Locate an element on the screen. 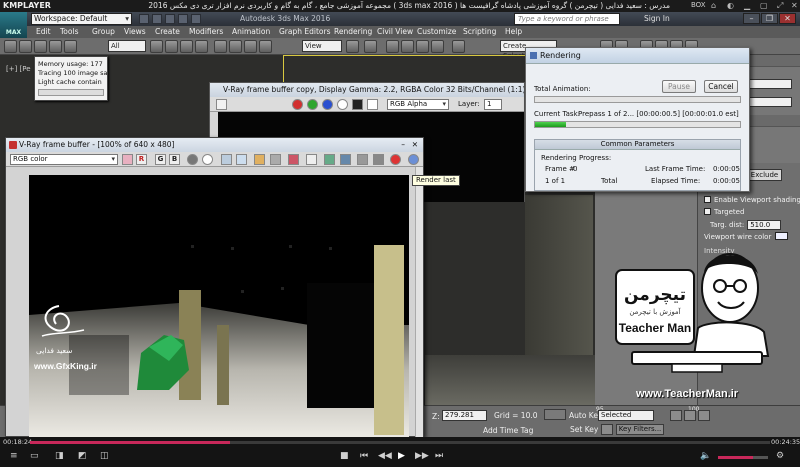 The width and height of the screenshot is (800, 467). player-play-icon: ▶ is located at coordinates (401, 456).